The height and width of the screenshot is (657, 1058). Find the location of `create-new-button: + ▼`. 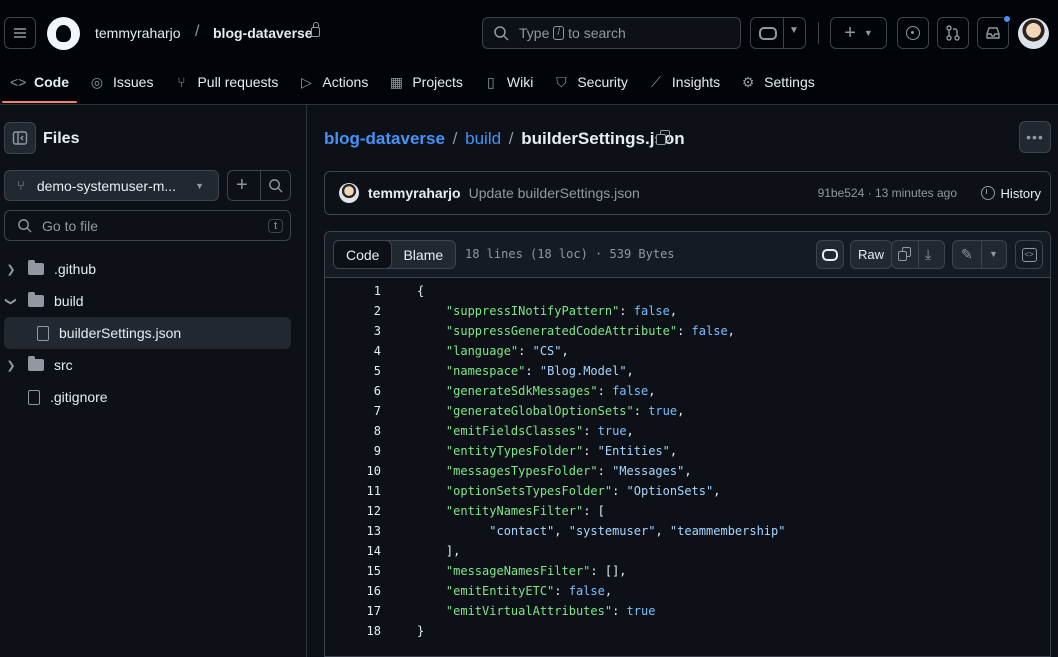

create-new-button: + ▼ is located at coordinates (858, 33).